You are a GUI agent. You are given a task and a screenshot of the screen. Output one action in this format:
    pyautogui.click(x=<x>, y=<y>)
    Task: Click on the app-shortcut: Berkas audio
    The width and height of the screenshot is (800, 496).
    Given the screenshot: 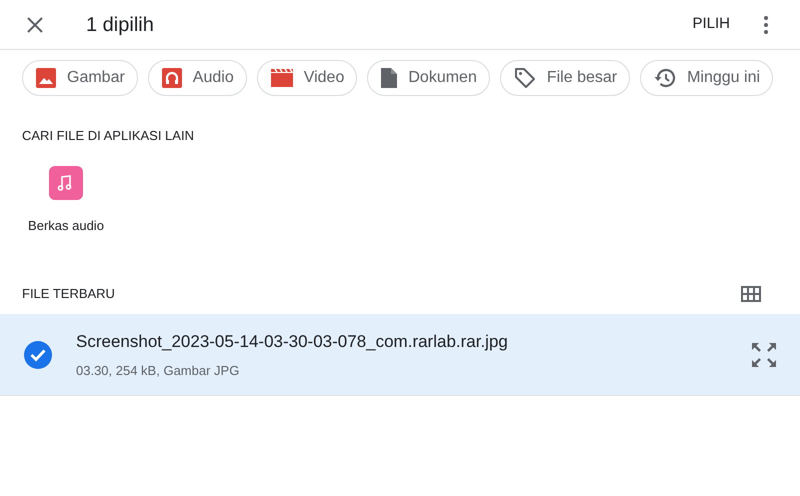 What is the action you would take?
    pyautogui.click(x=66, y=200)
    